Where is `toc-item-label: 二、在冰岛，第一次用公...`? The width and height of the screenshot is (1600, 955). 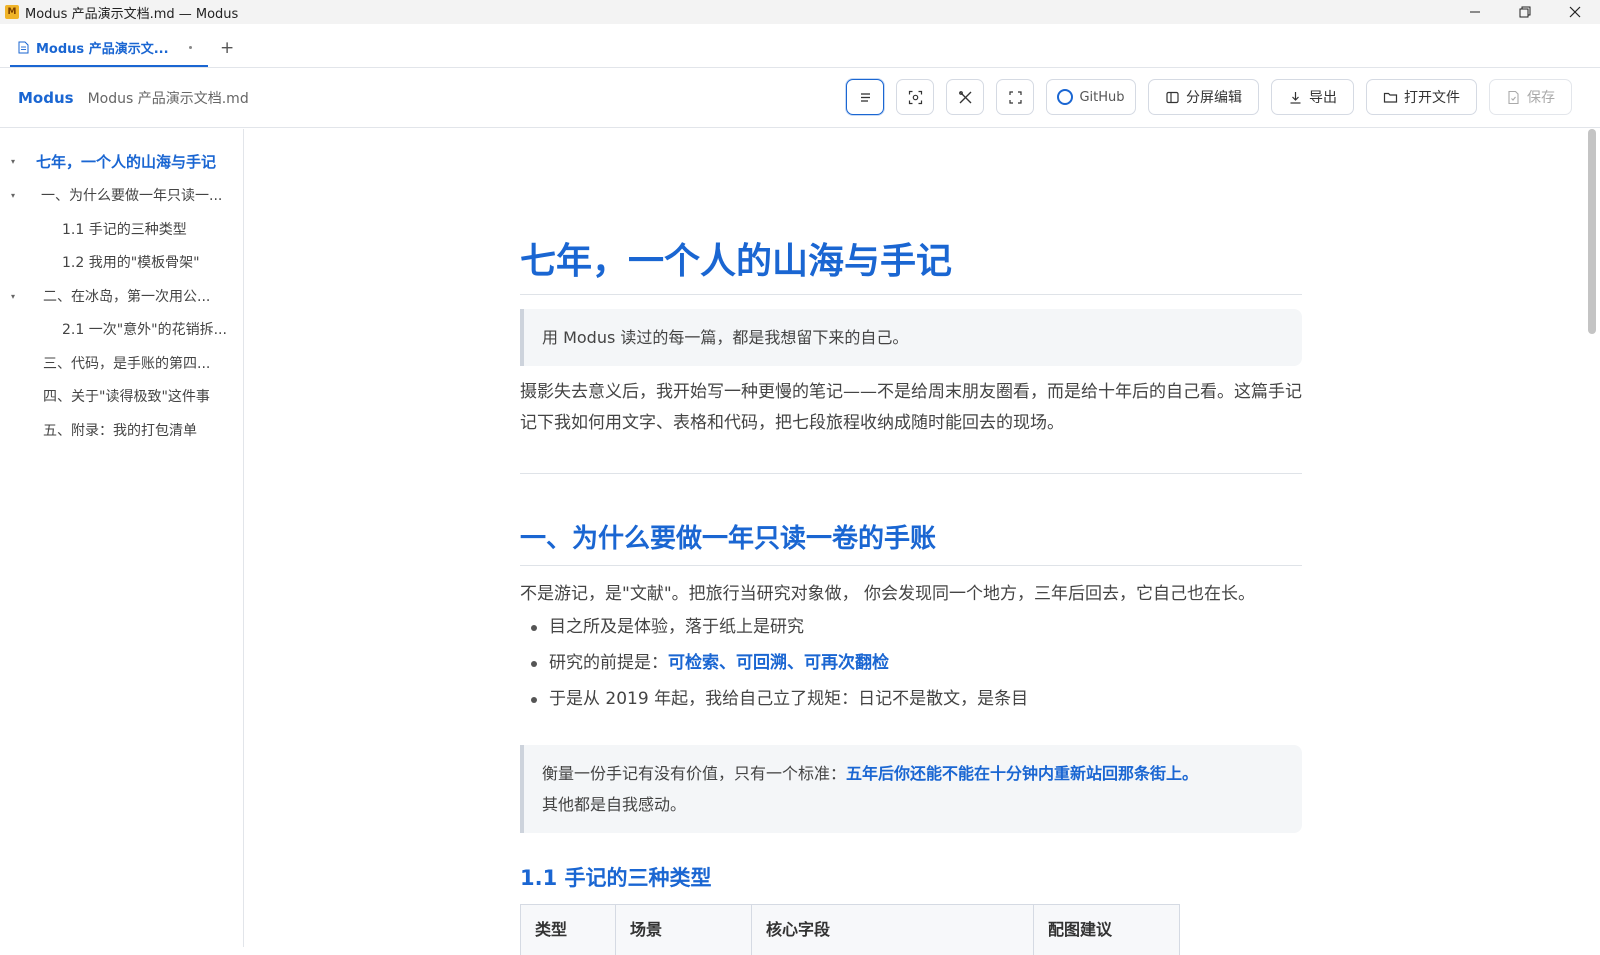
toc-item-label: 二、在冰岛，第一次用公... is located at coordinates (127, 297).